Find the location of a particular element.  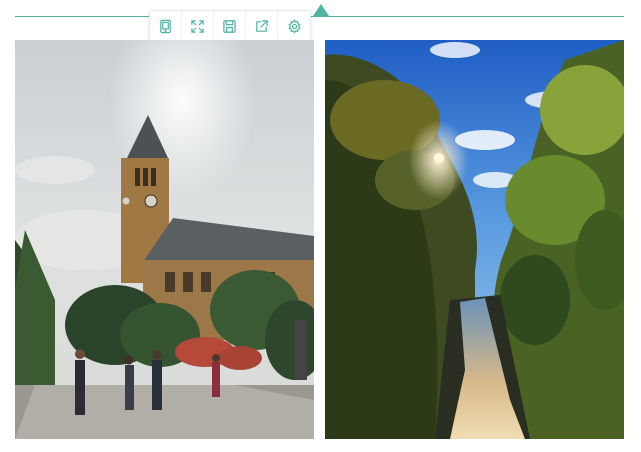

settings-button is located at coordinates (294, 26).